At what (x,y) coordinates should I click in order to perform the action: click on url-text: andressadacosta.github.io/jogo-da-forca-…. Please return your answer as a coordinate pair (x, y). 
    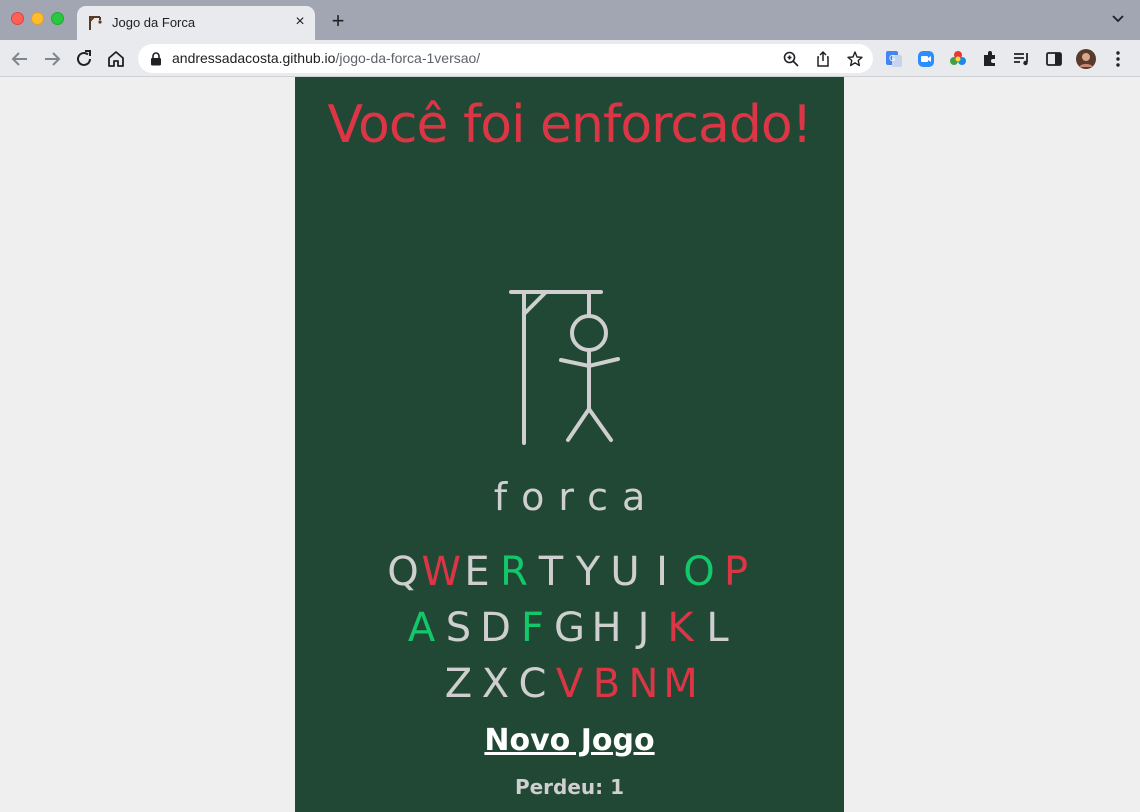
    Looking at the image, I should click on (326, 58).